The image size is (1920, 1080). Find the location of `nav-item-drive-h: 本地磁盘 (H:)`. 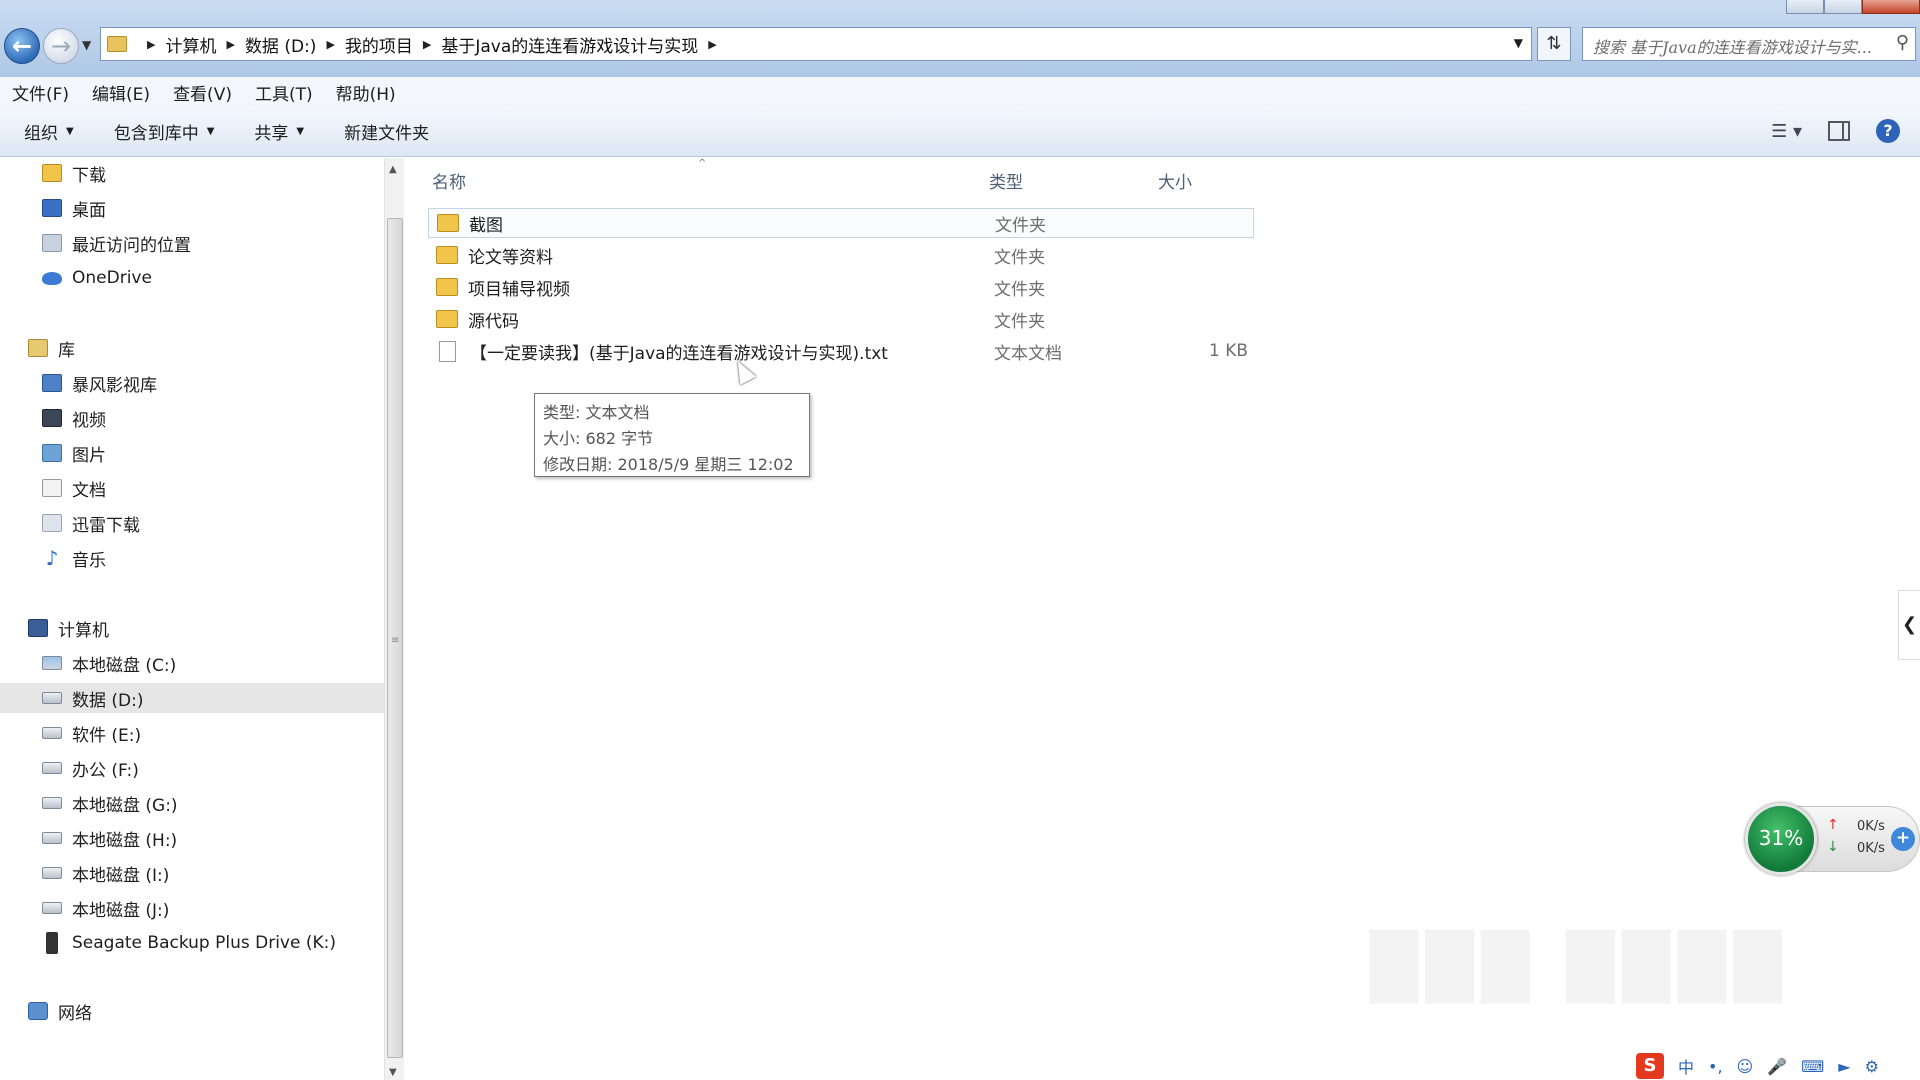

nav-item-drive-h: 本地磁盘 (H:) is located at coordinates (109, 838).